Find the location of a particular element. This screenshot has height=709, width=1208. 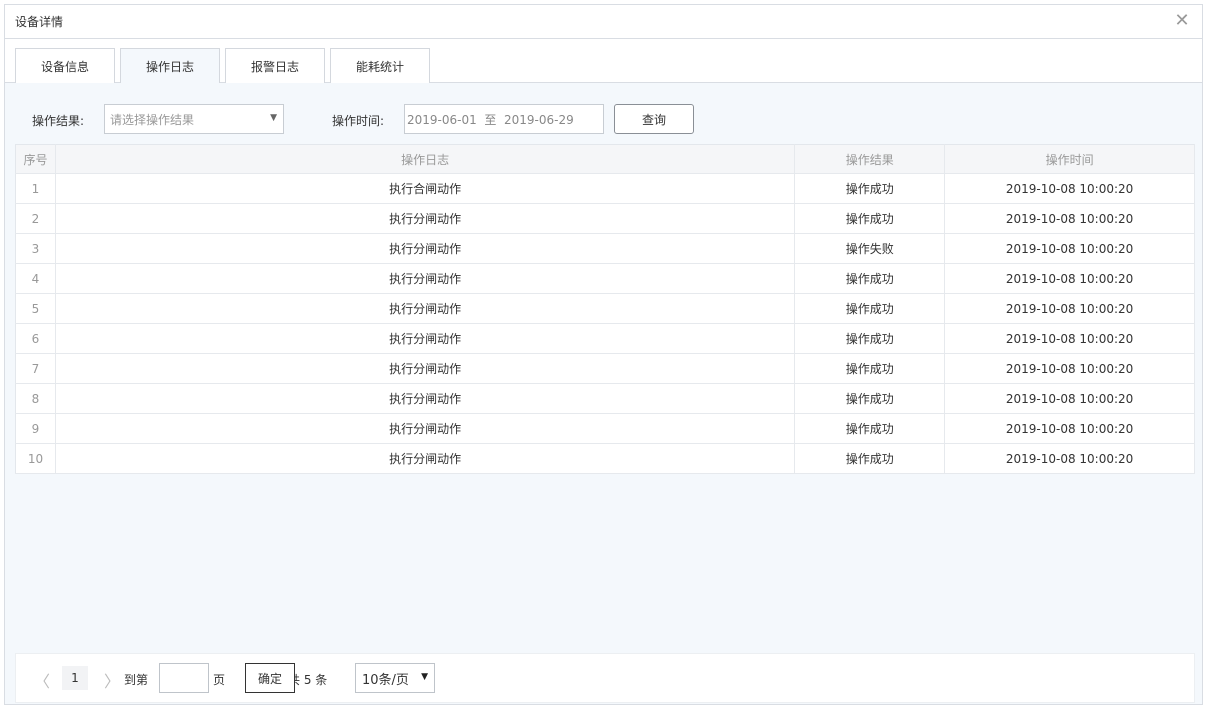

cell-index: 2 is located at coordinates (35, 218).